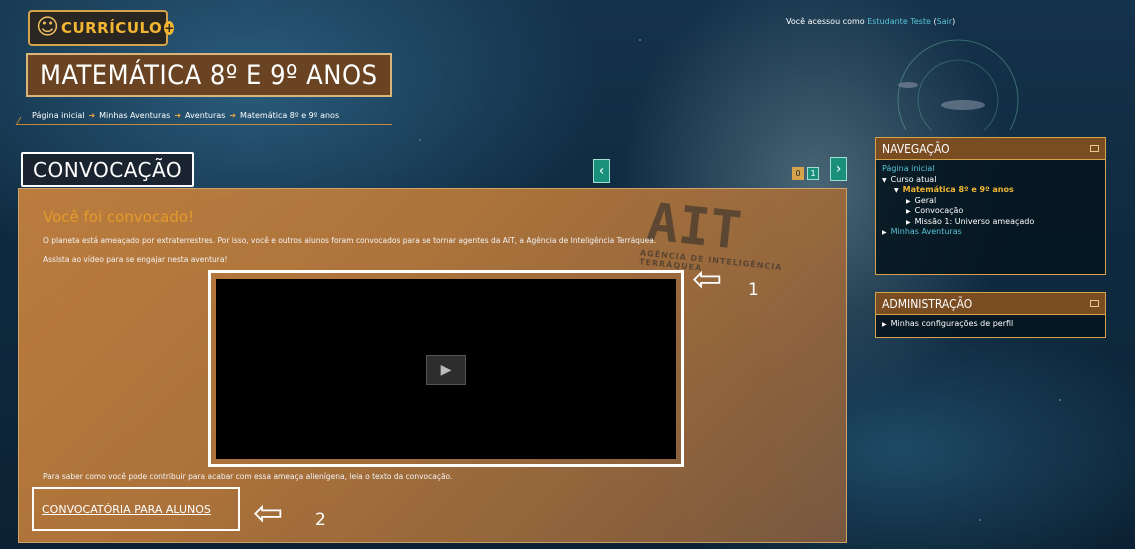 The width and height of the screenshot is (1135, 549). What do you see at coordinates (289, 115) in the screenshot?
I see `breadcrumb-current-course: Matemática 8º e 9º anos` at bounding box center [289, 115].